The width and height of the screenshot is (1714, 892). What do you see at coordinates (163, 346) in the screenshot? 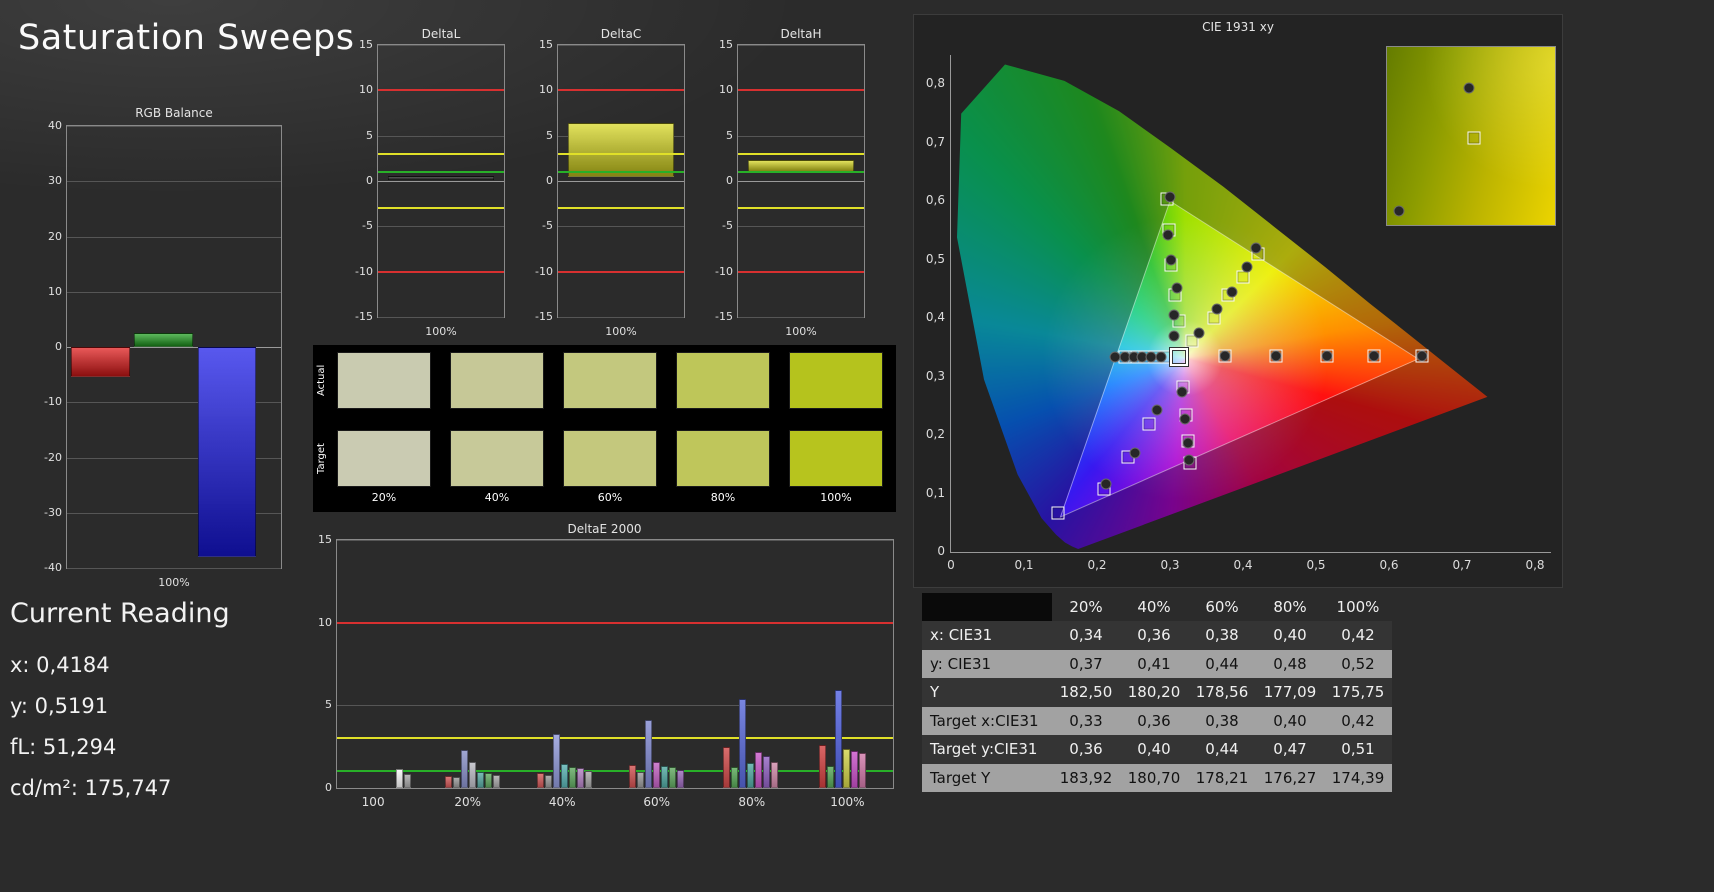
I see `rgb-balance-plot: 40 30 20 10 0 -10 -20 -30 -40` at bounding box center [163, 346].